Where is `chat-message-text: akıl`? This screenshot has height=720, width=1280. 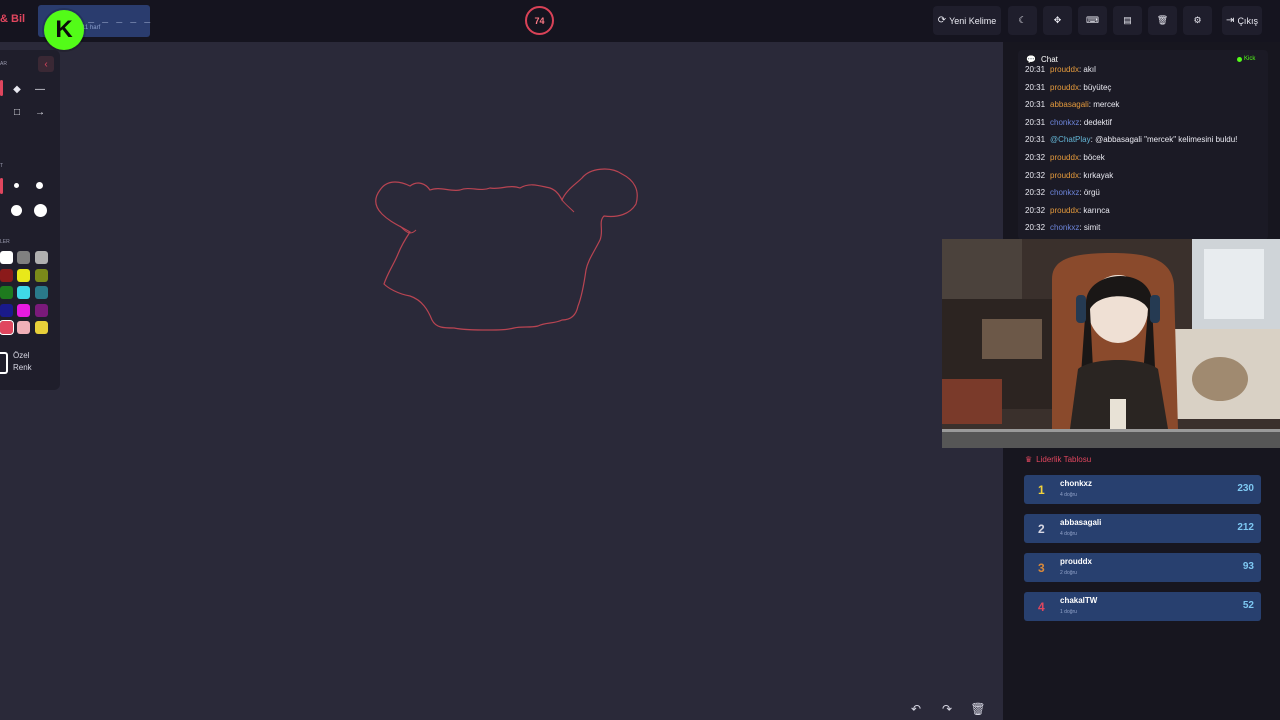
chat-message-text: akıl is located at coordinates (1089, 70).